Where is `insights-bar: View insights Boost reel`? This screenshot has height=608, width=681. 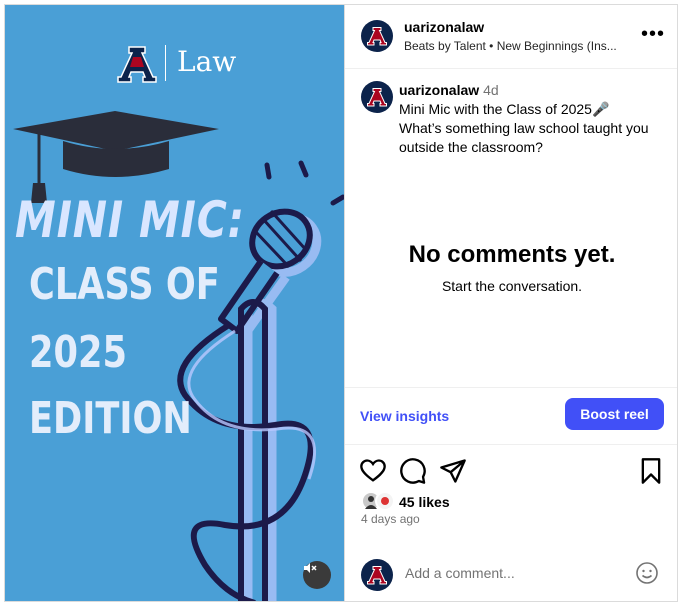
insights-bar: View insights Boost reel is located at coordinates (511, 416).